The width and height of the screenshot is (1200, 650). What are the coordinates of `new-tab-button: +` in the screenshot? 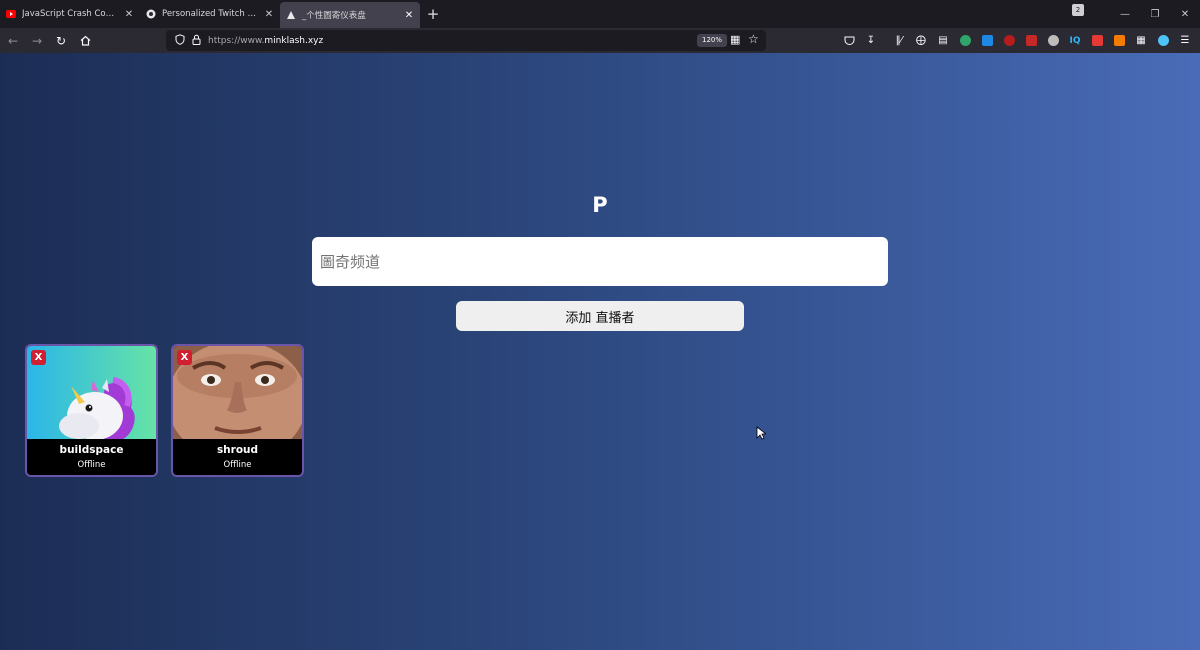 It's located at (433, 14).